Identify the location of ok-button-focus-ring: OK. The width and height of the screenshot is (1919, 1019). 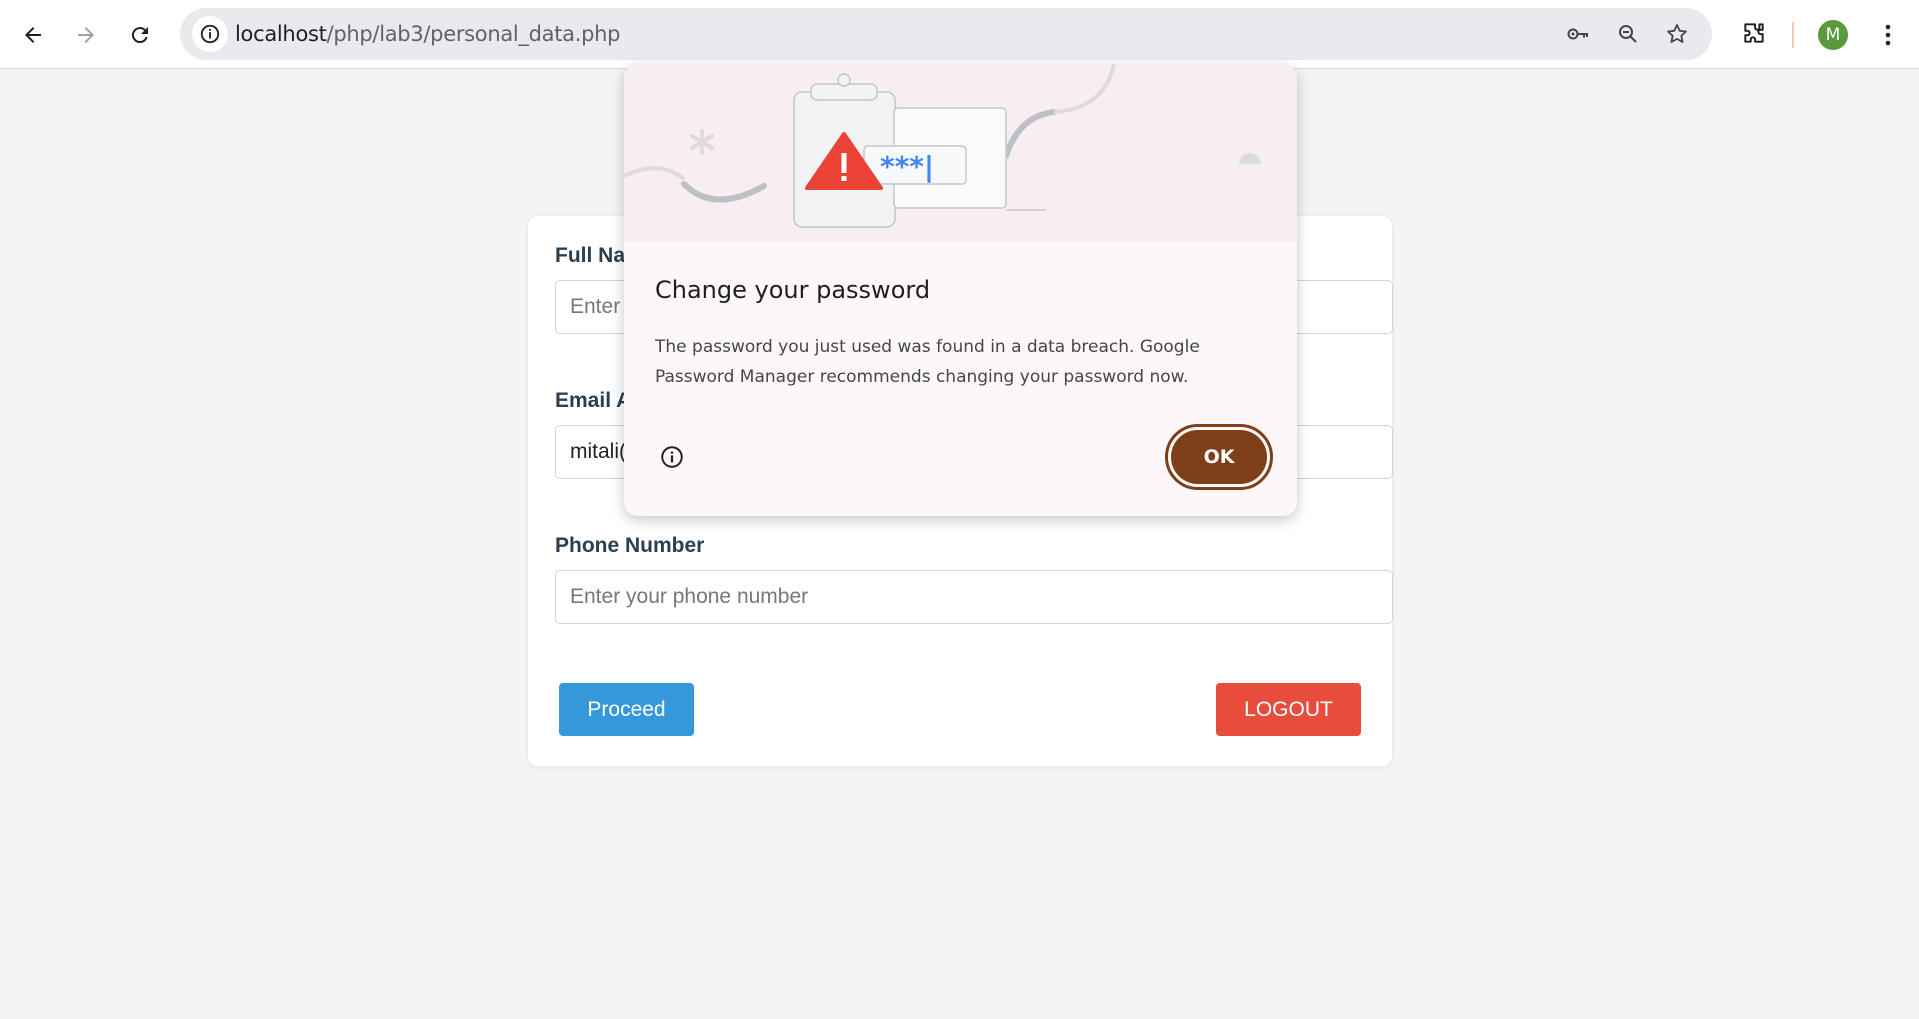
(1219, 457).